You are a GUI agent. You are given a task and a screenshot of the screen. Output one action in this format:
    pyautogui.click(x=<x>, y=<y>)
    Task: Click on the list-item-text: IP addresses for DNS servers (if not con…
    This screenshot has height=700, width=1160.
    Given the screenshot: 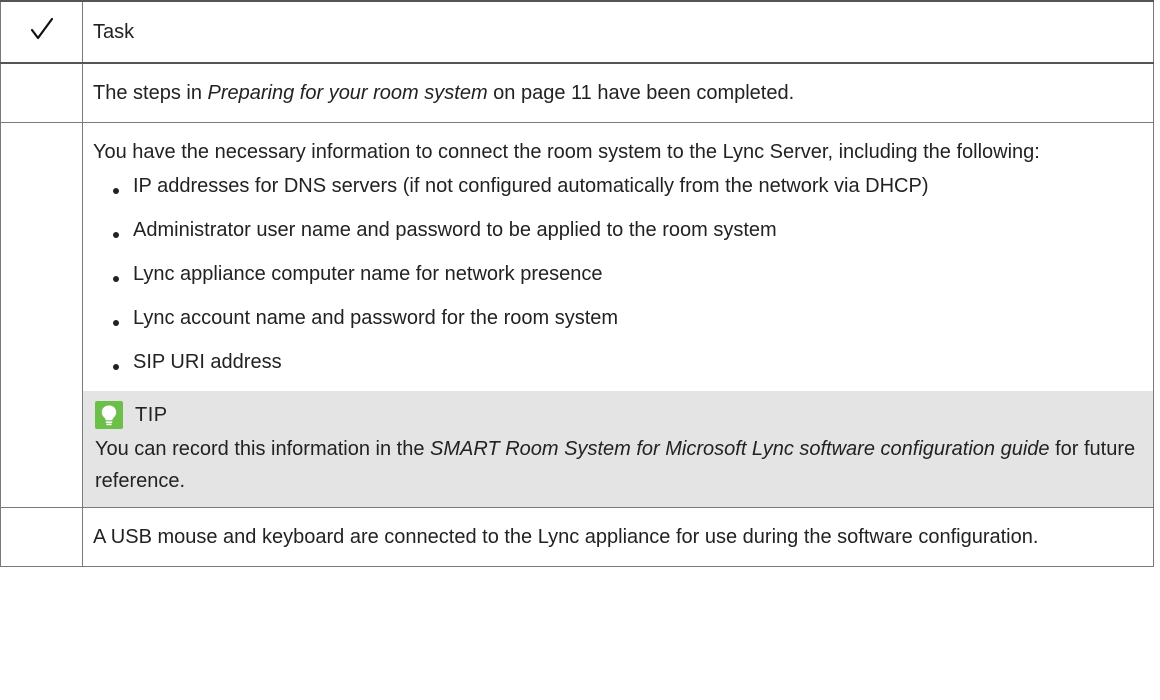 What is the action you would take?
    pyautogui.click(x=531, y=186)
    